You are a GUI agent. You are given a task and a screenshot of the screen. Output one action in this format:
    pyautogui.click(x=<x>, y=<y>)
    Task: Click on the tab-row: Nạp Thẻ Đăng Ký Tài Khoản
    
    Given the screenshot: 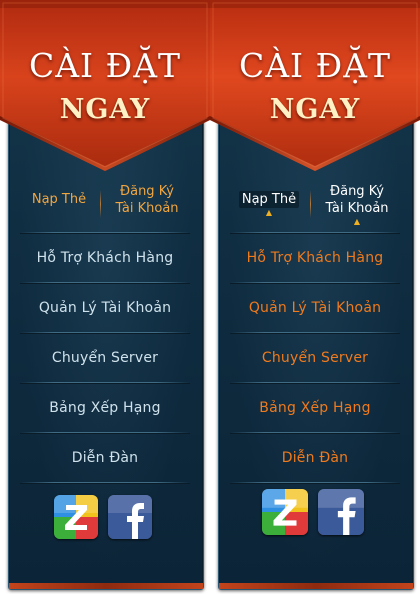 What is the action you would take?
    pyautogui.click(x=105, y=204)
    